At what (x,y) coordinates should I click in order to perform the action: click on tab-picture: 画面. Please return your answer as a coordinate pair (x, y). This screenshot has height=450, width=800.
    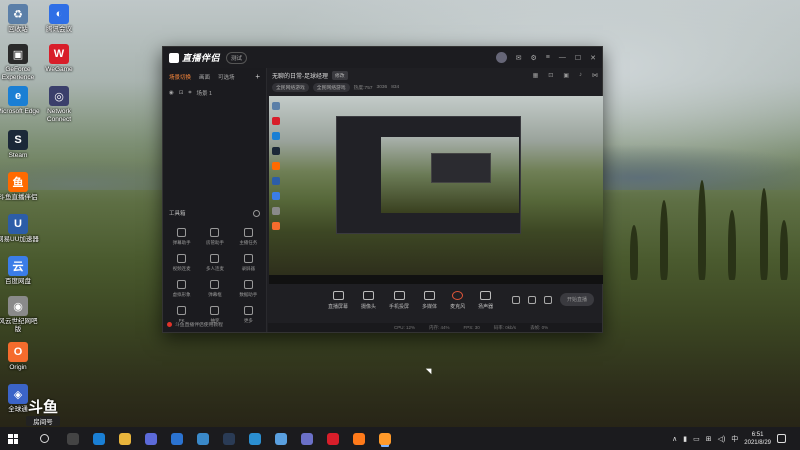
    Looking at the image, I should click on (204, 77).